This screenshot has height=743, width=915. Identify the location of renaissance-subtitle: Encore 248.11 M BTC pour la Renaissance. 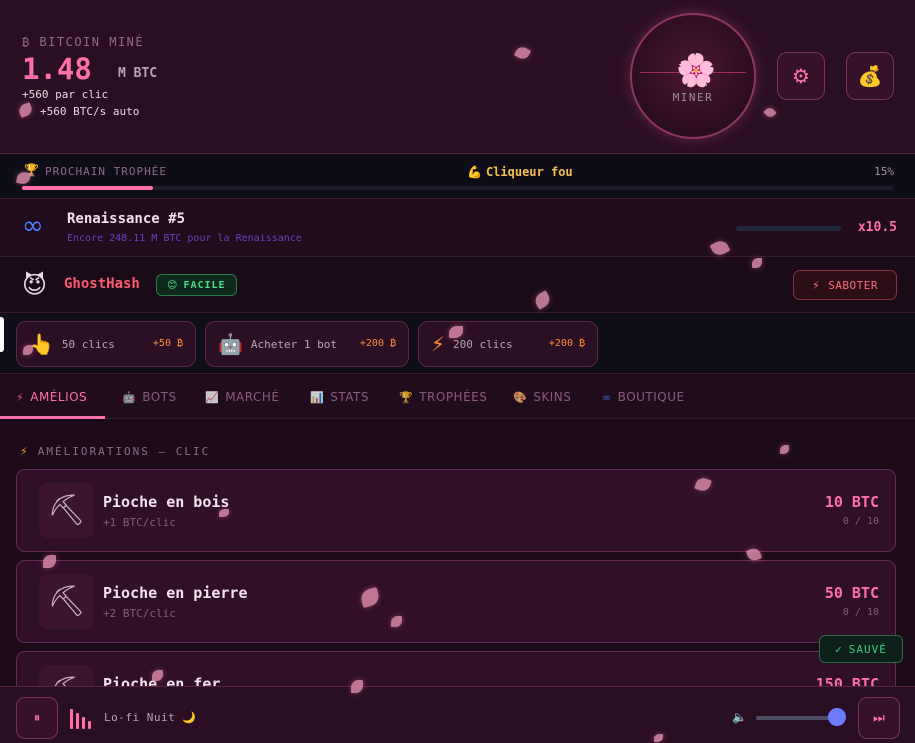
(184, 238).